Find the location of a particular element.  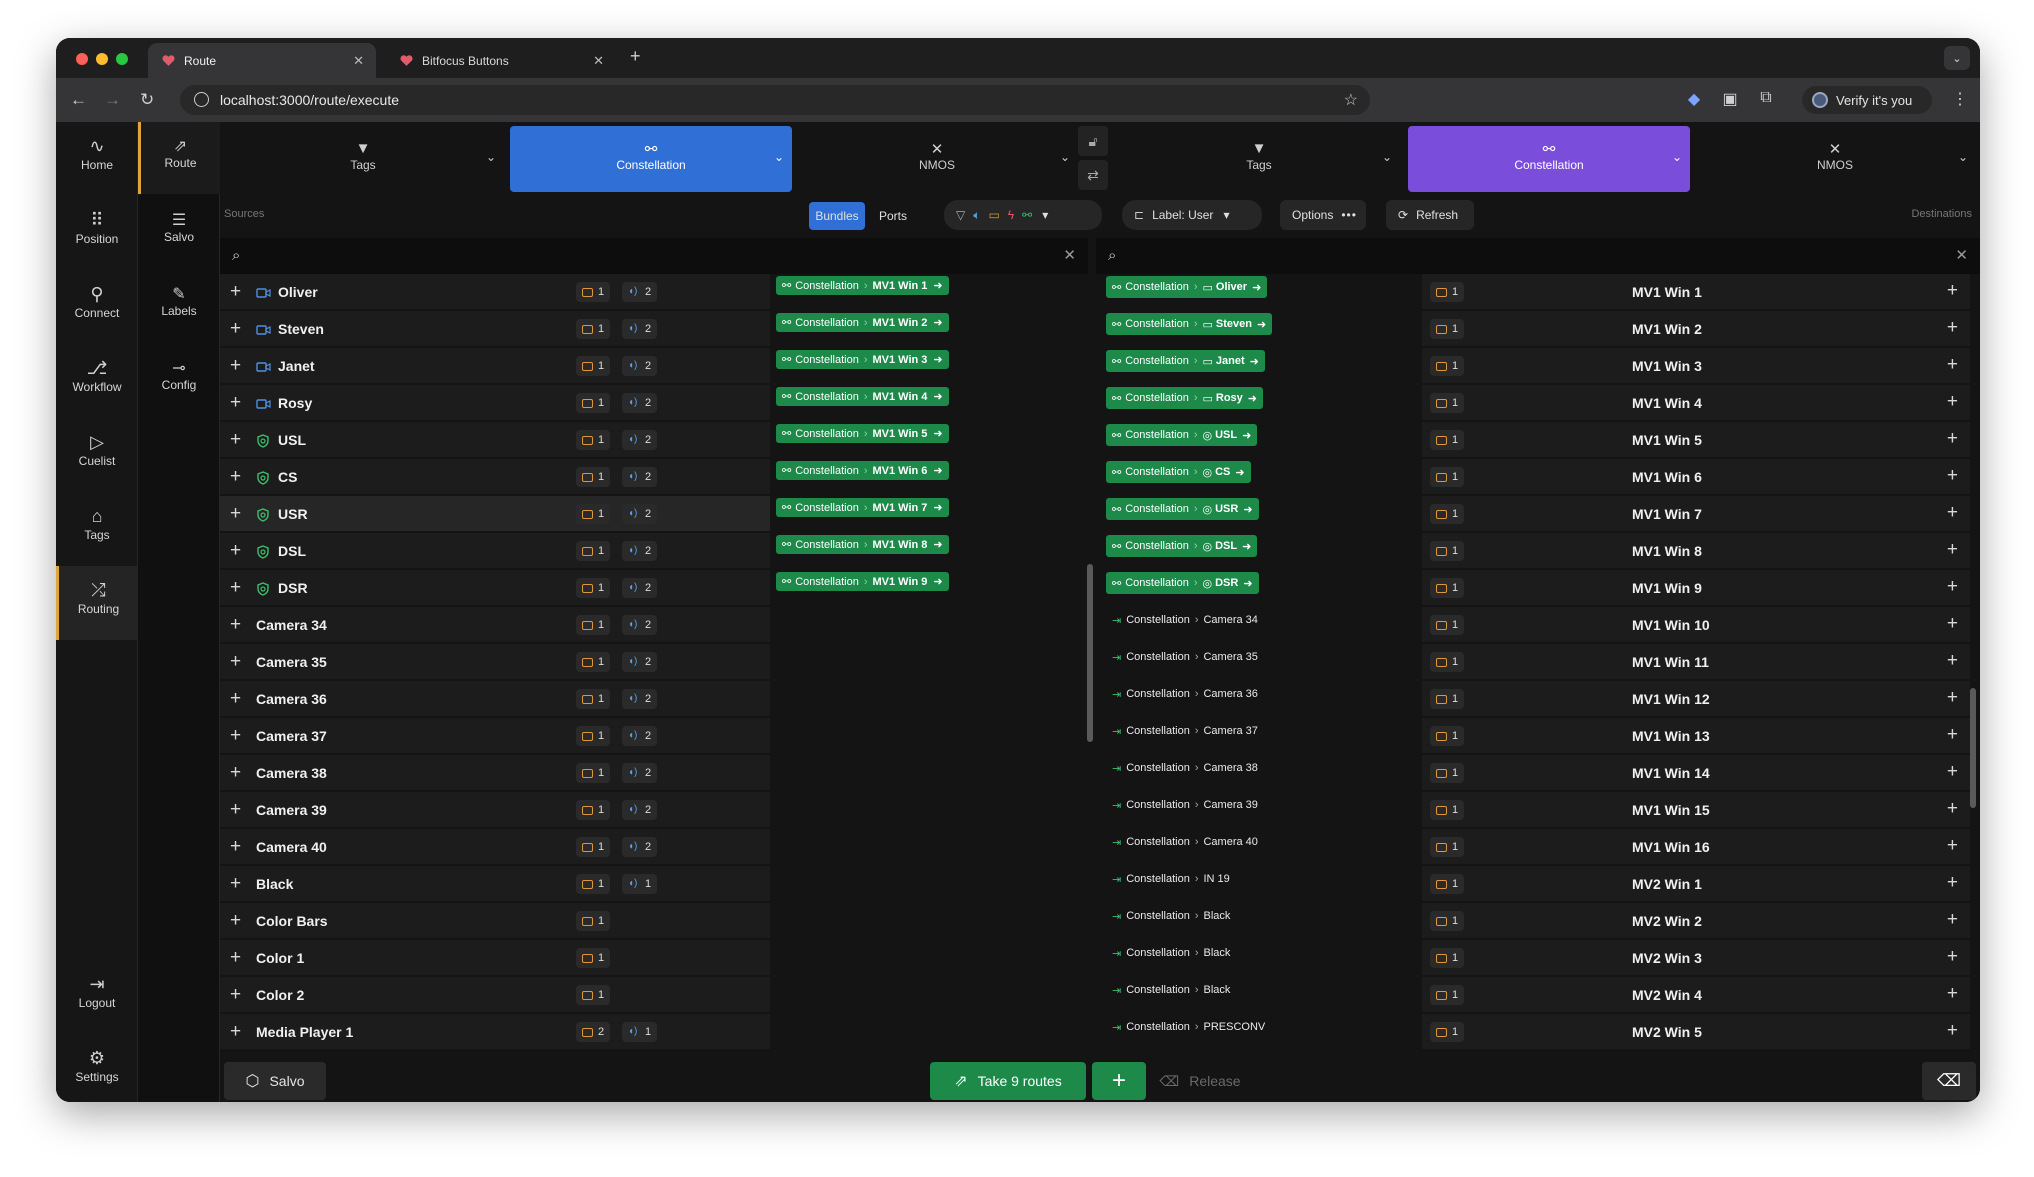

tab-search-chevron-icon: ⌄ is located at coordinates (1957, 58).